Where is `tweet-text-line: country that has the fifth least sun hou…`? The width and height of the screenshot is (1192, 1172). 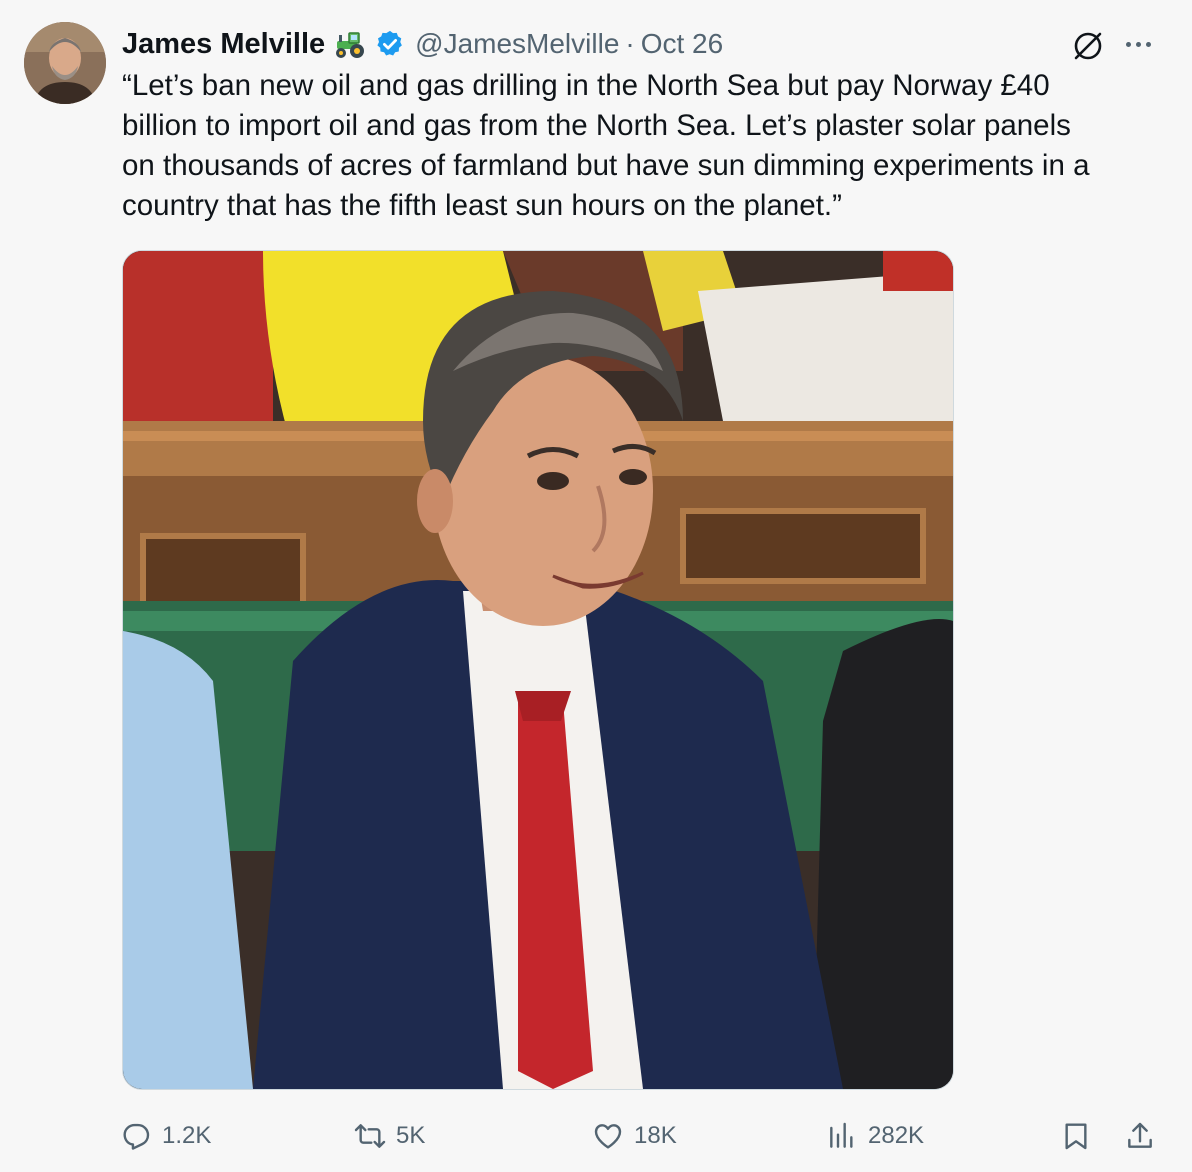
tweet-text-line: country that has the fifth least sun hou… is located at coordinates (482, 205).